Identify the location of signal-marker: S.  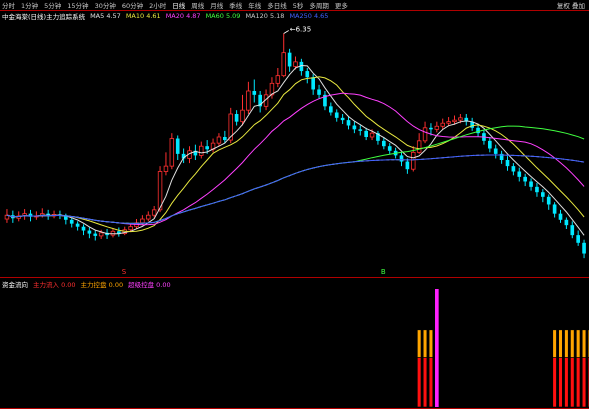
(124, 272).